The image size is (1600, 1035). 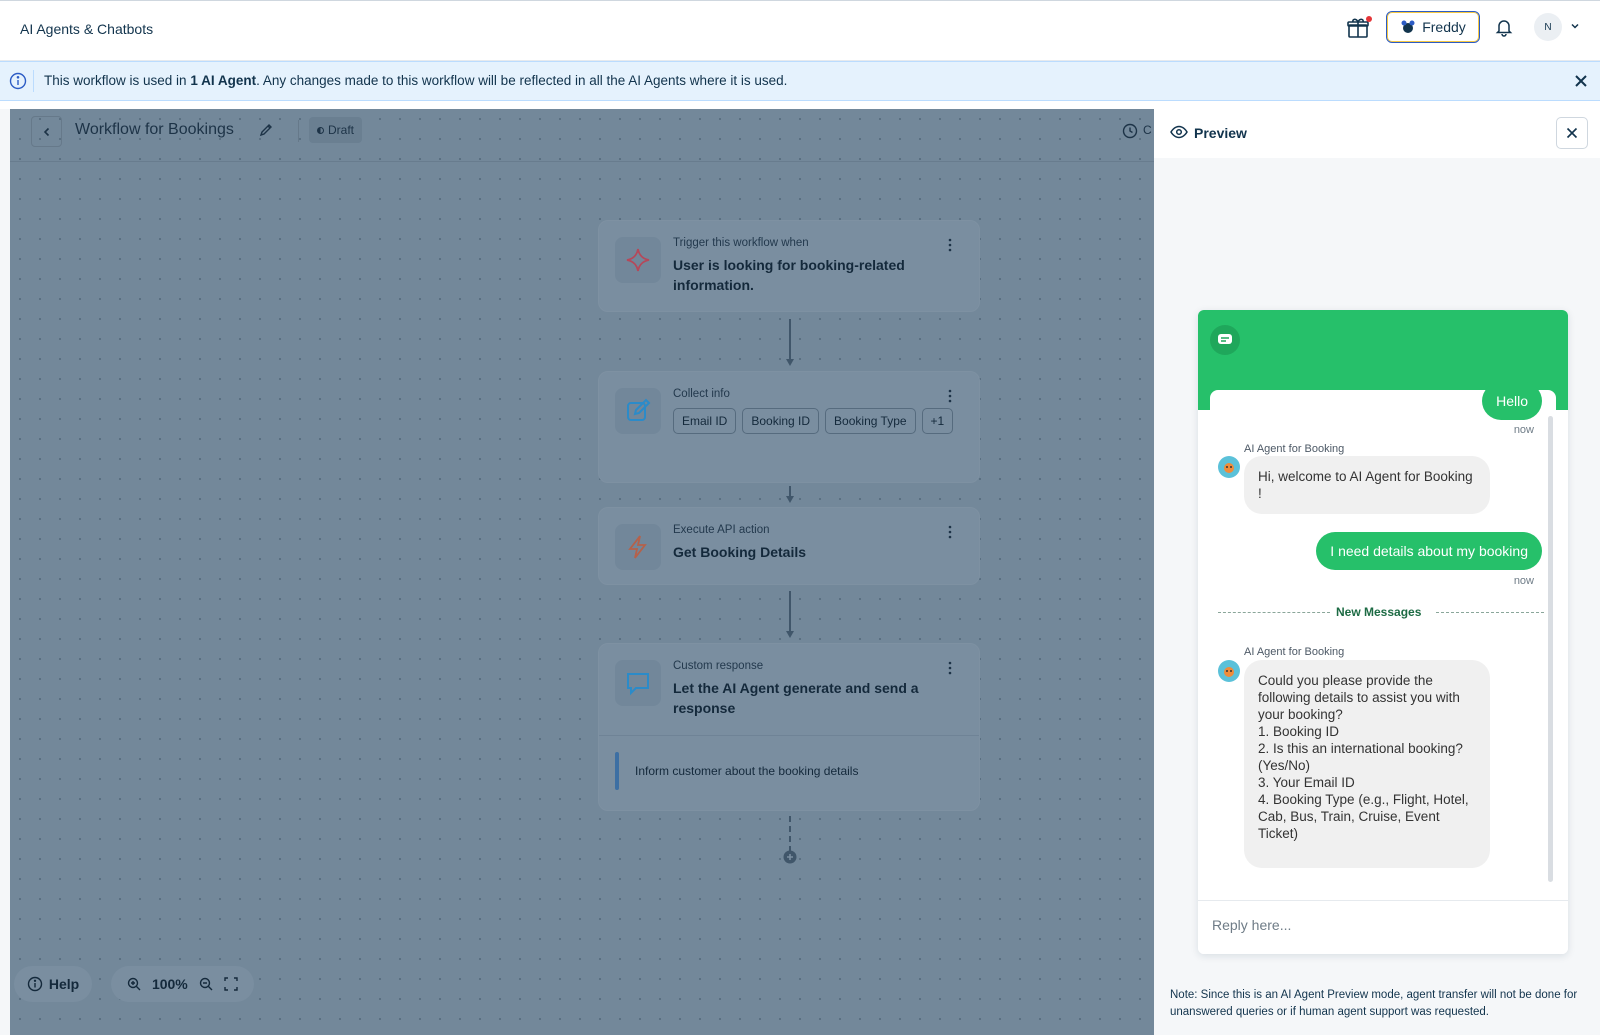 I want to click on user-message: Hello, so click(x=1512, y=401).